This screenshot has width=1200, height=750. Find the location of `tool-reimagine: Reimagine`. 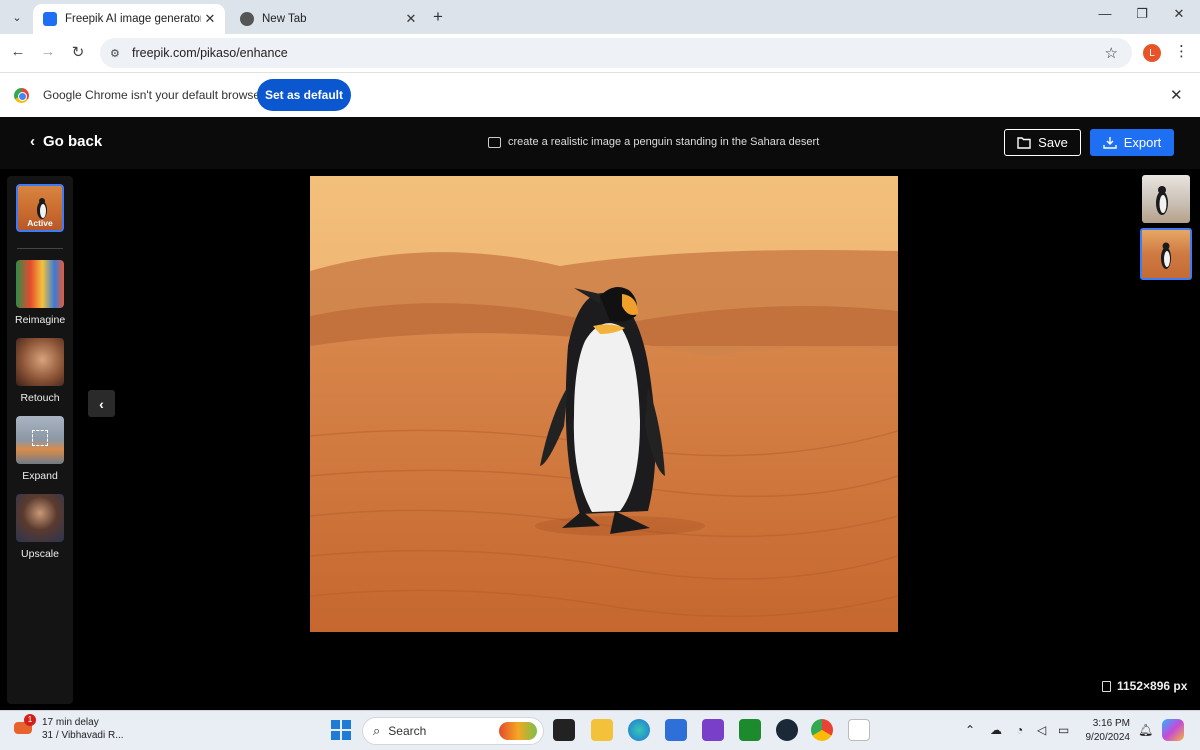

tool-reimagine: Reimagine is located at coordinates (40, 293).